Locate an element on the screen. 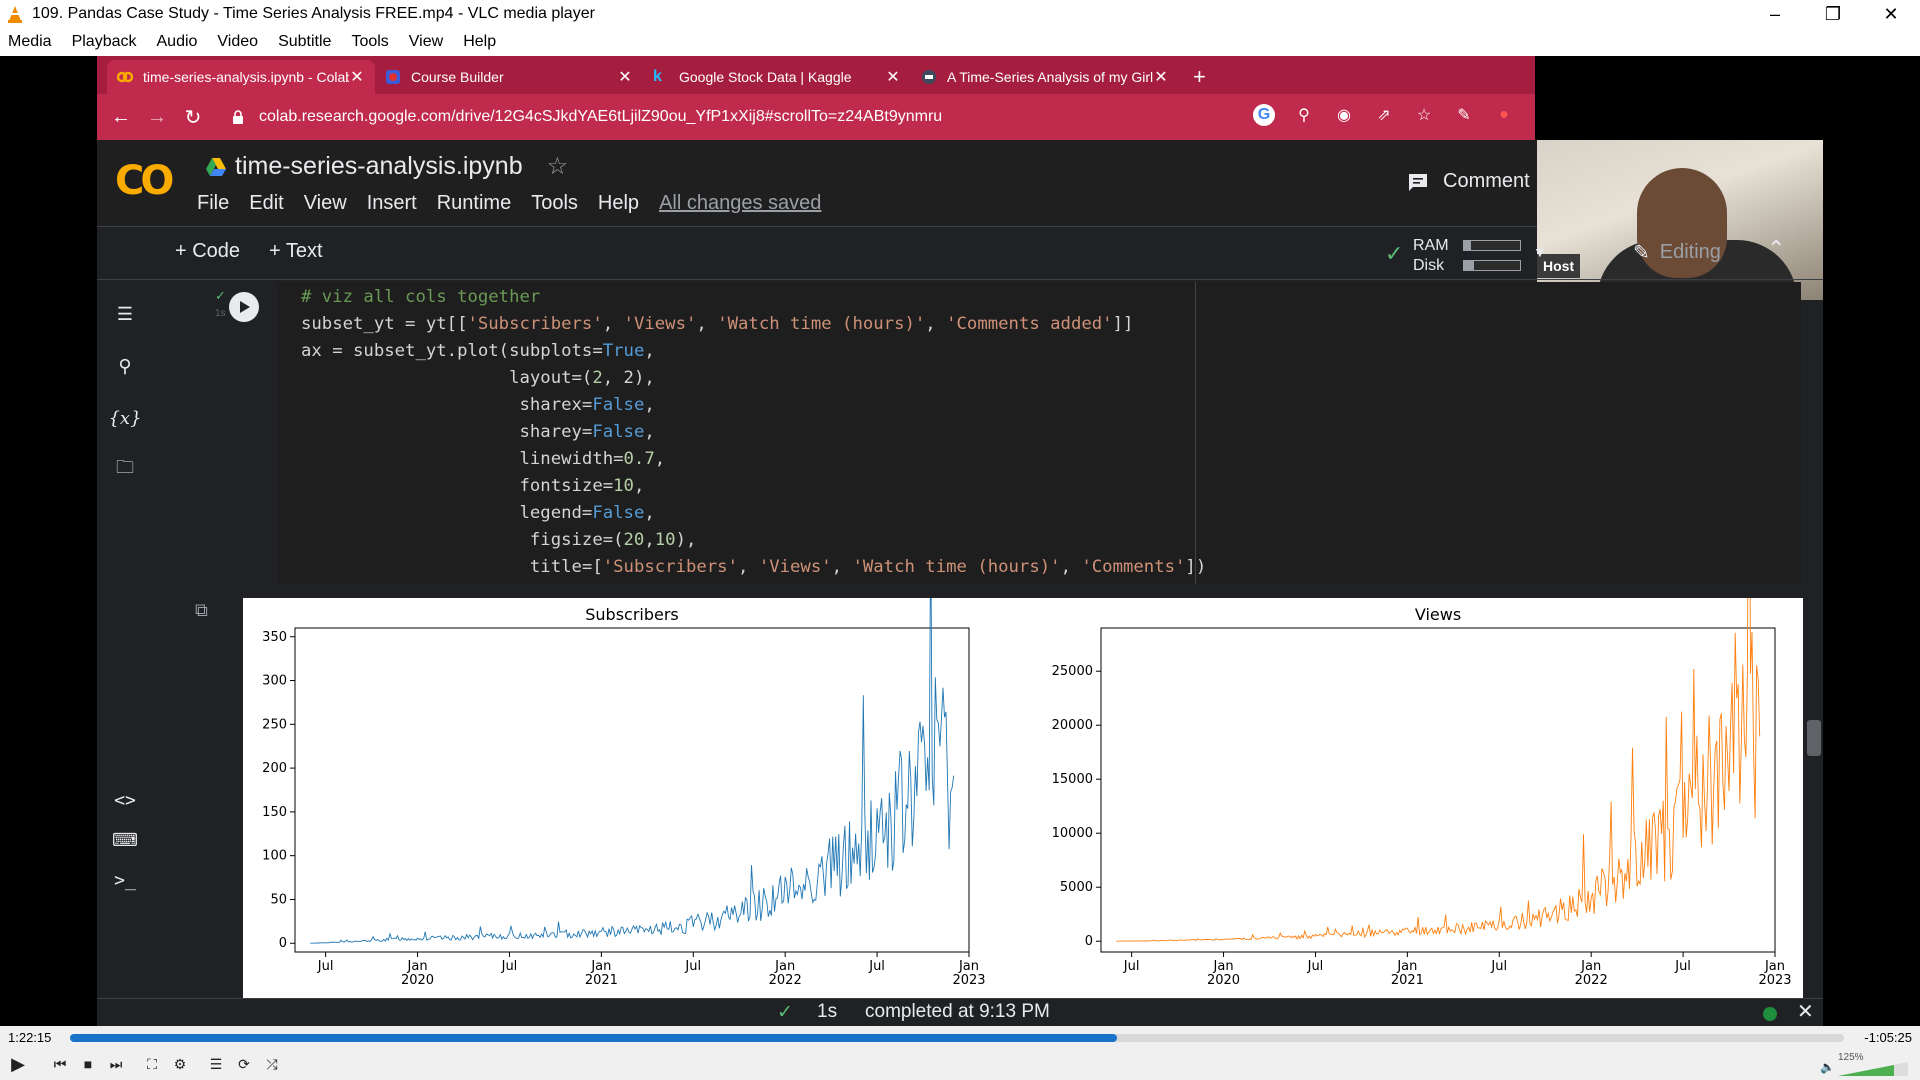  menu-subtitle: Subtitle is located at coordinates (304, 42).